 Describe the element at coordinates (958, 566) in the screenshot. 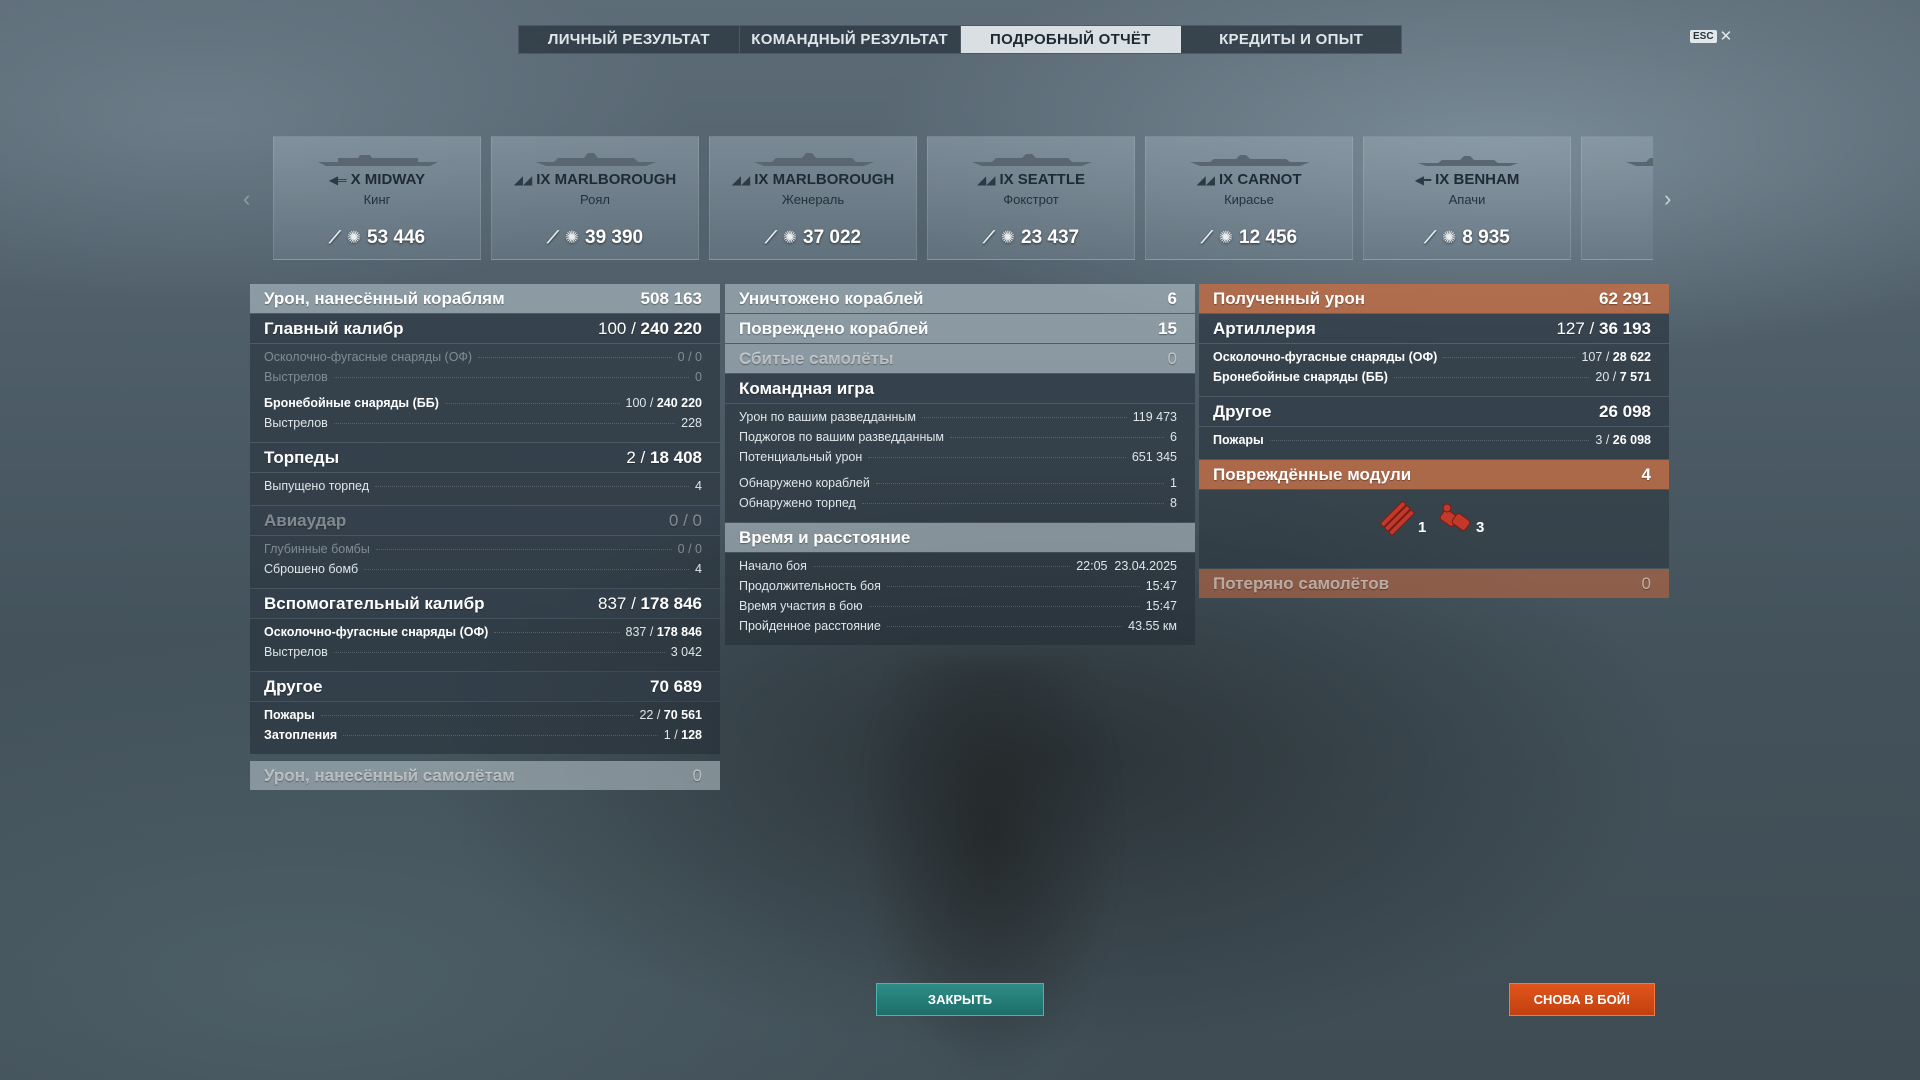

I see `battle-start-row: Начало боя 22:05 23.04.2025` at that location.